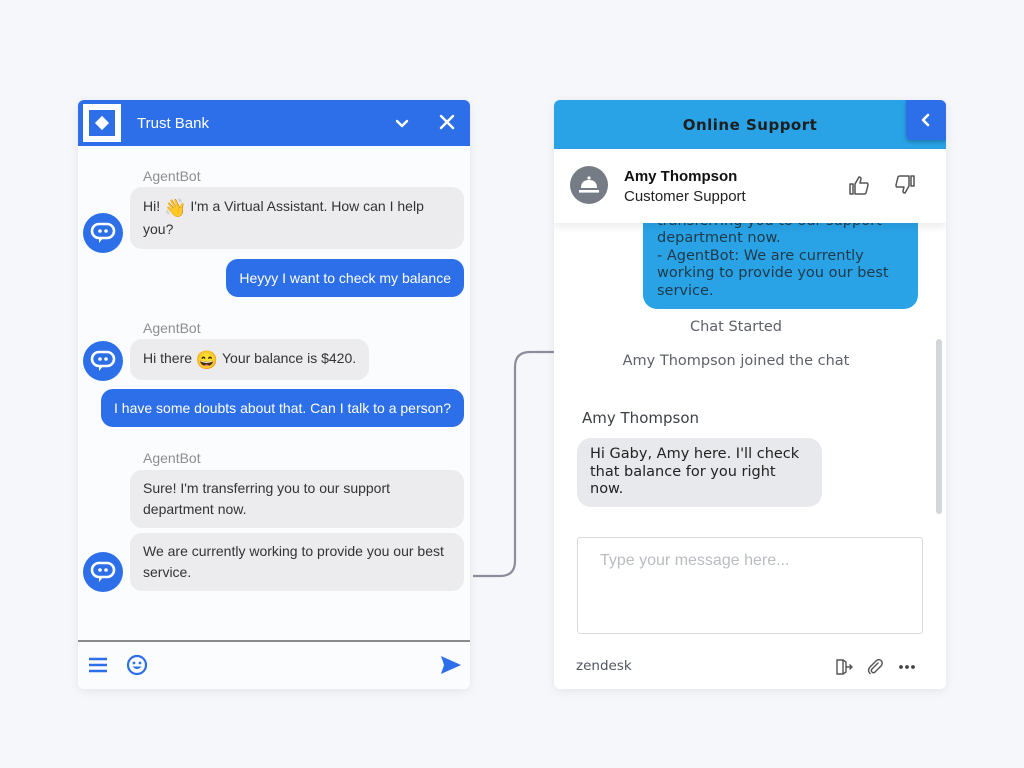  Describe the element at coordinates (175, 208) in the screenshot. I see `waving-hand-emoji: 👋` at that location.